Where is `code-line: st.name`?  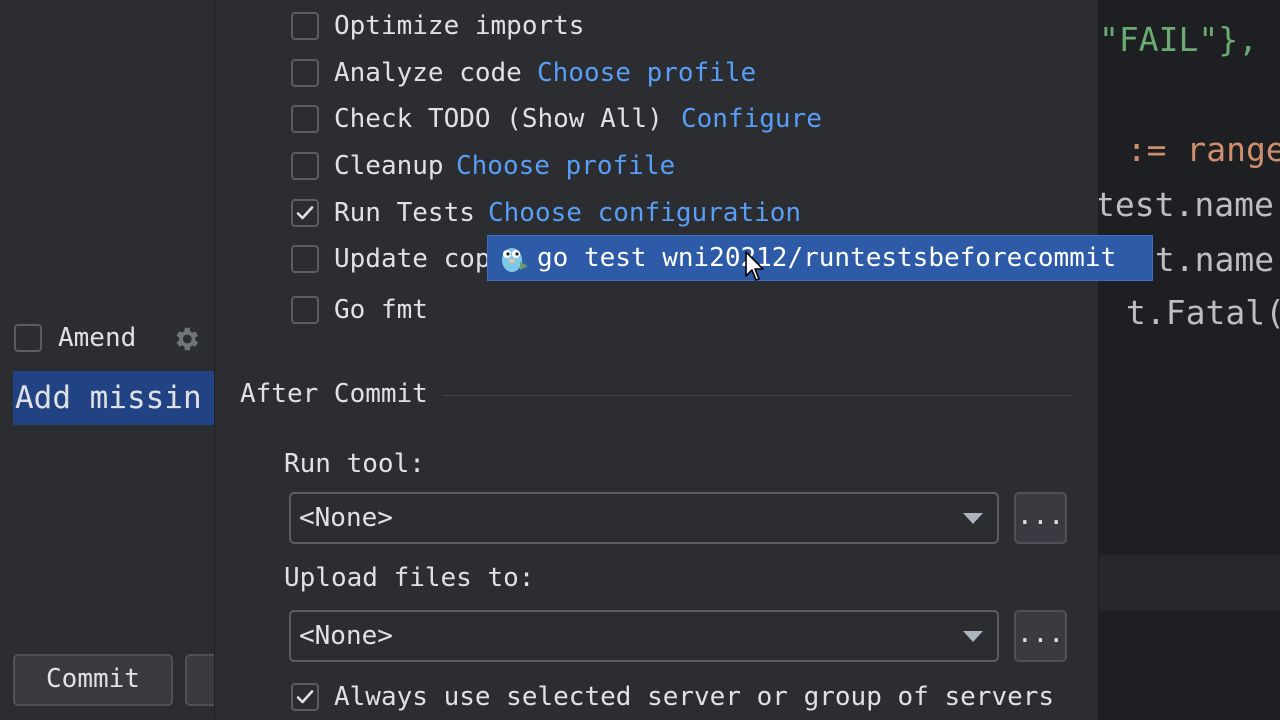
code-line: st.name is located at coordinates (1205, 259).